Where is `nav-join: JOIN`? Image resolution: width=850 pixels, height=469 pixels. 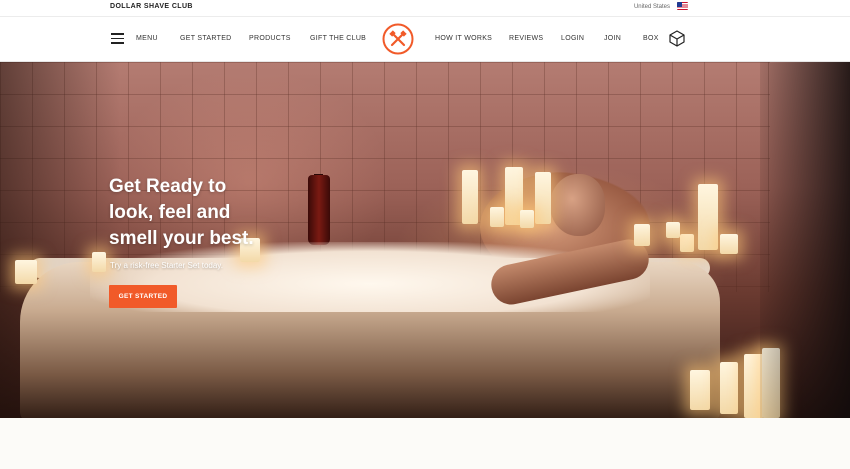 nav-join: JOIN is located at coordinates (612, 38).